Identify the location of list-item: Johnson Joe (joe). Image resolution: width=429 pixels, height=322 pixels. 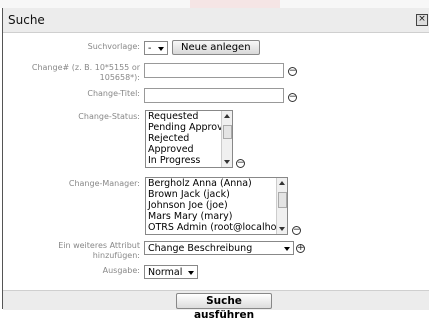
(216, 205).